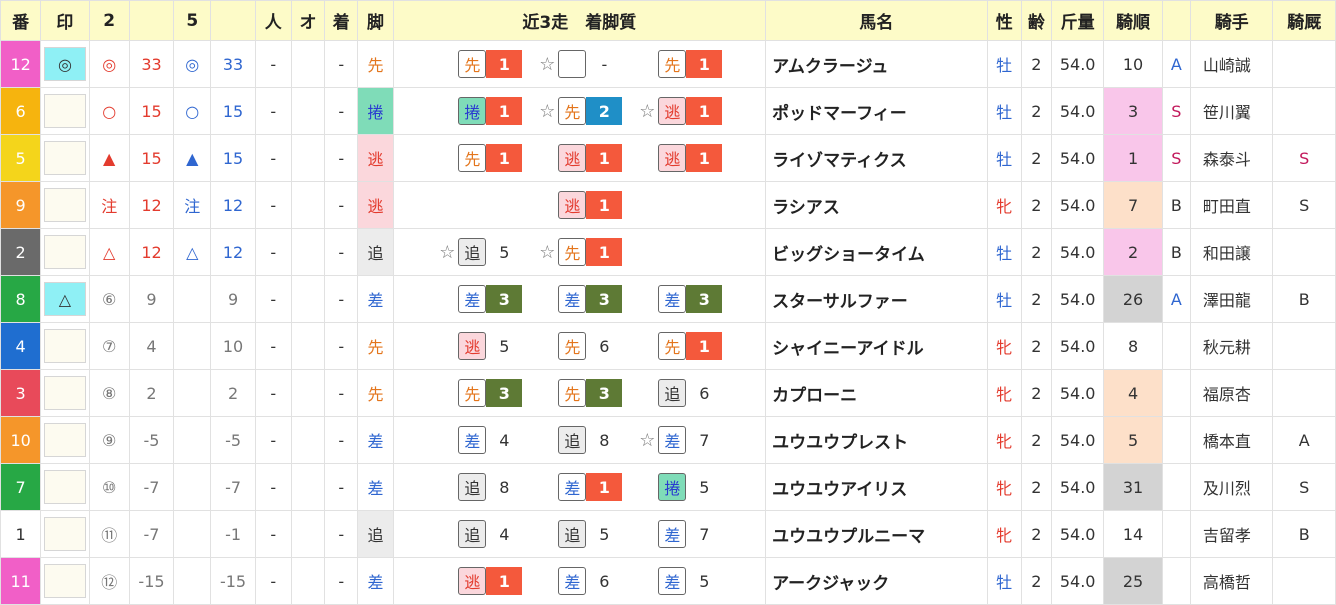 The image size is (1336, 605). Describe the element at coordinates (679, 534) in the screenshot. I see `recent-race-3: 差7` at that location.